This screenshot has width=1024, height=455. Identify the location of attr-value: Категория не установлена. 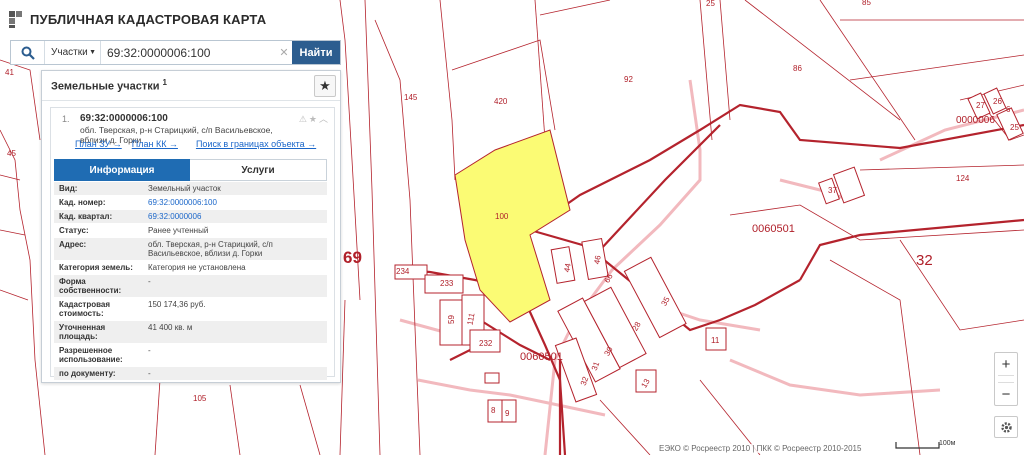
(197, 267).